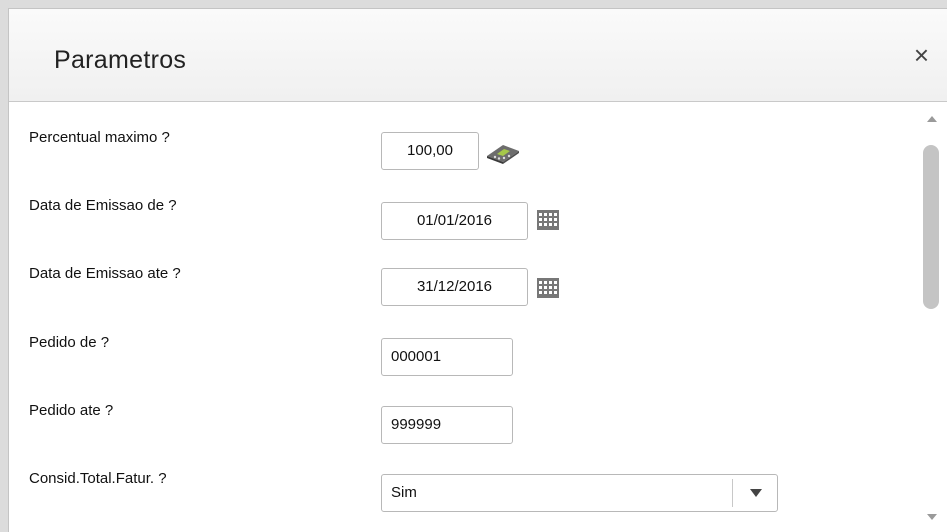 The height and width of the screenshot is (532, 947). I want to click on param-label: Data de Emissao de ?, so click(103, 205).